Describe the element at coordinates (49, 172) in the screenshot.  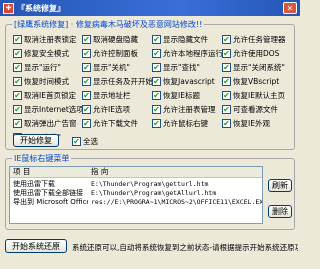
I see `column-header-item: 项 目` at that location.